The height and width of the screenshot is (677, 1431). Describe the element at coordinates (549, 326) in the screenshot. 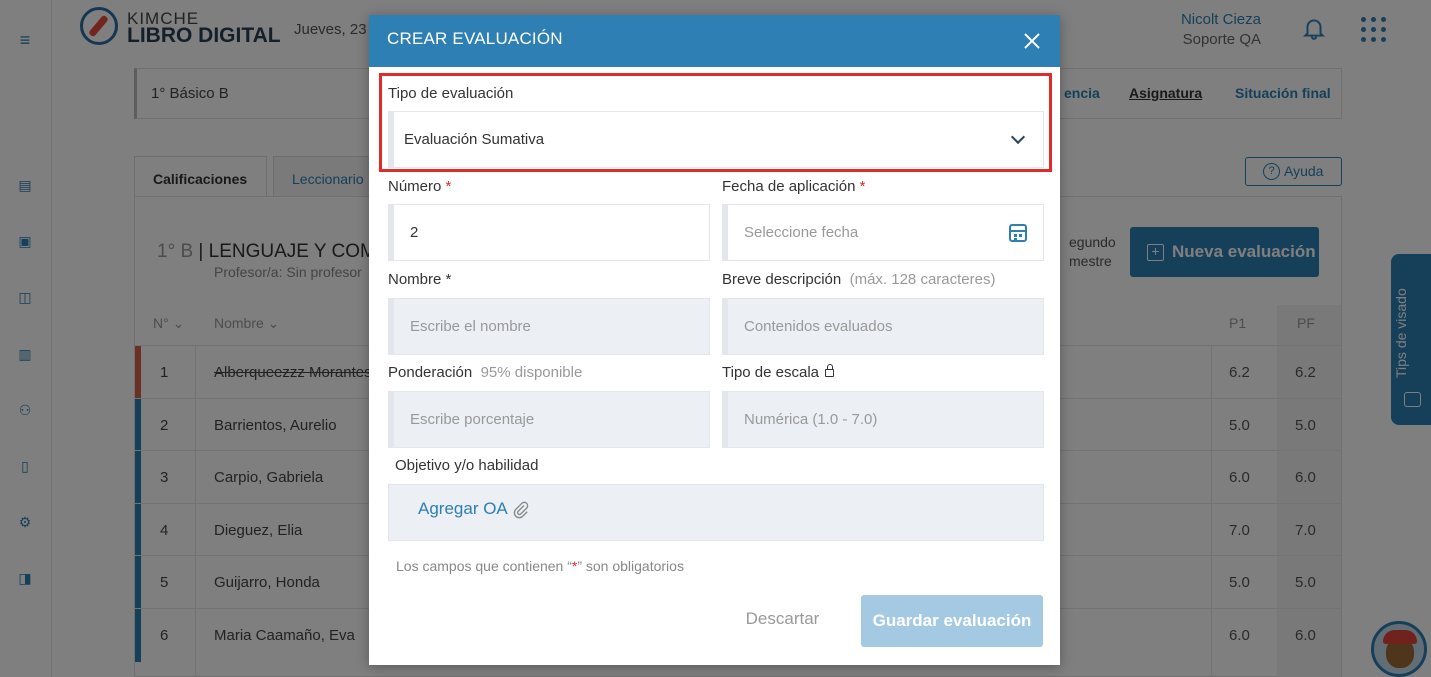

I see `nombre-input: Escribe el nombre` at that location.